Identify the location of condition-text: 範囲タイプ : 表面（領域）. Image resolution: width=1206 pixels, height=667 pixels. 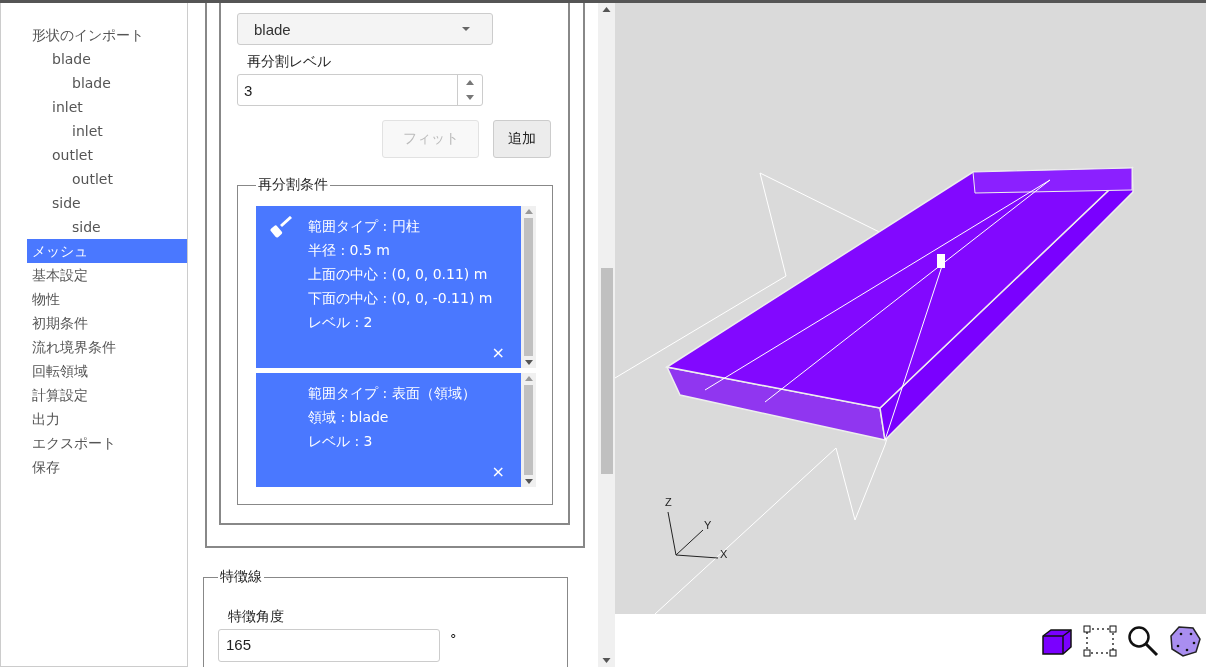
(392, 393).